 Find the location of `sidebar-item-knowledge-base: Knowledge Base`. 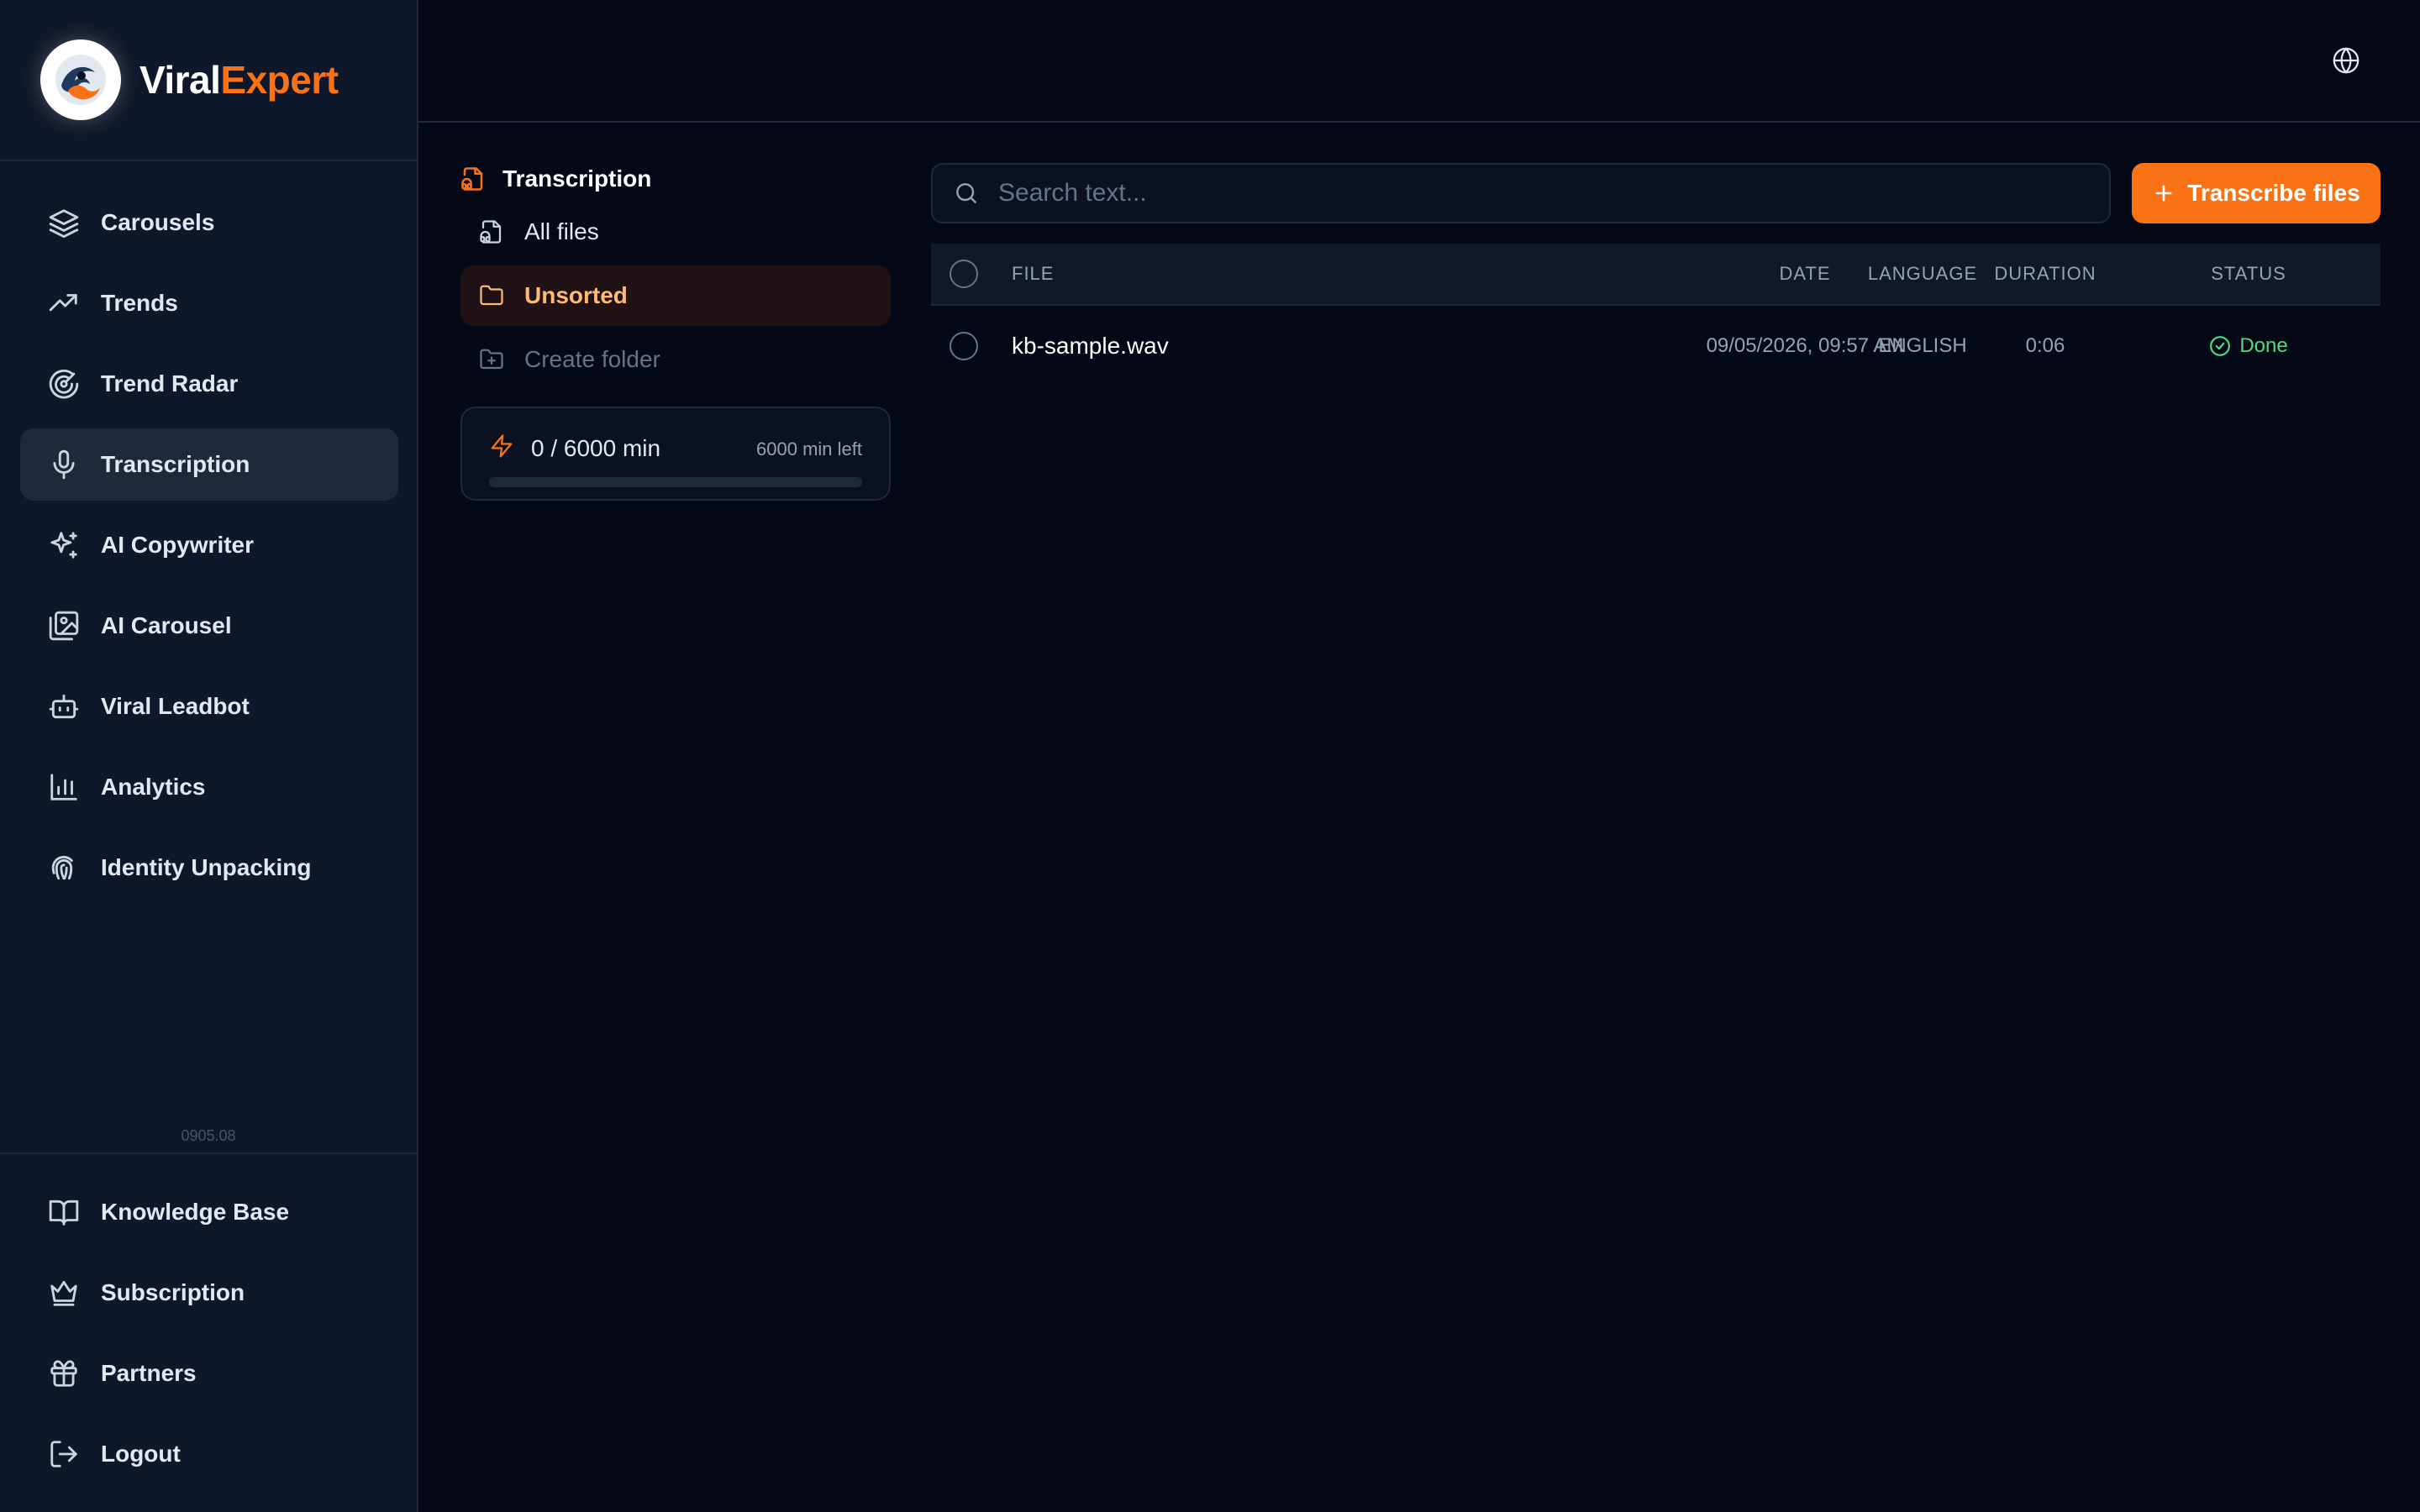

sidebar-item-knowledge-base: Knowledge Base is located at coordinates (209, 1212).